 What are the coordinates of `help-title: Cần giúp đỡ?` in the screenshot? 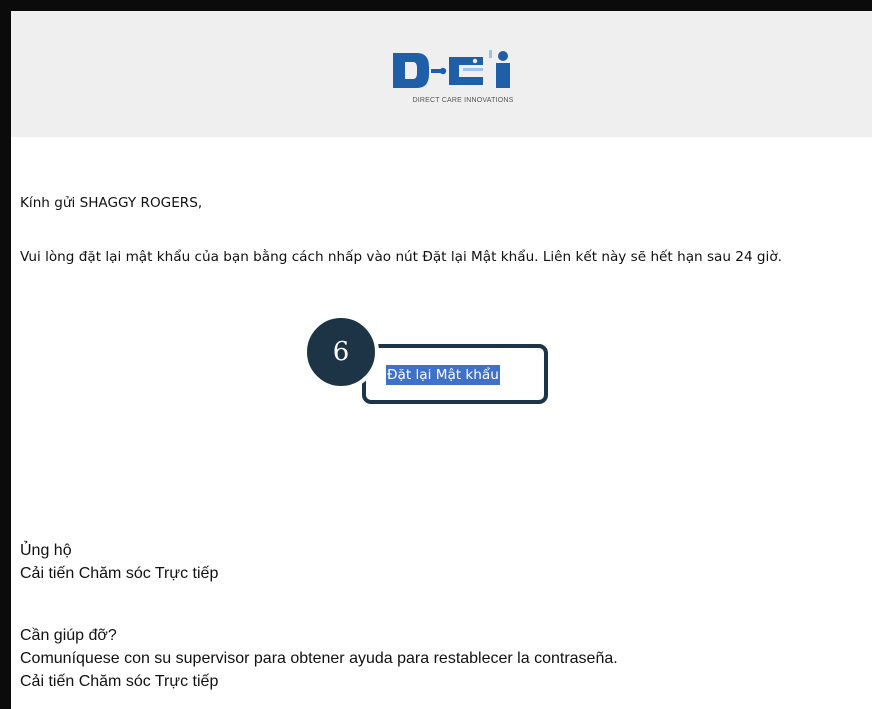 It's located at (68, 635).